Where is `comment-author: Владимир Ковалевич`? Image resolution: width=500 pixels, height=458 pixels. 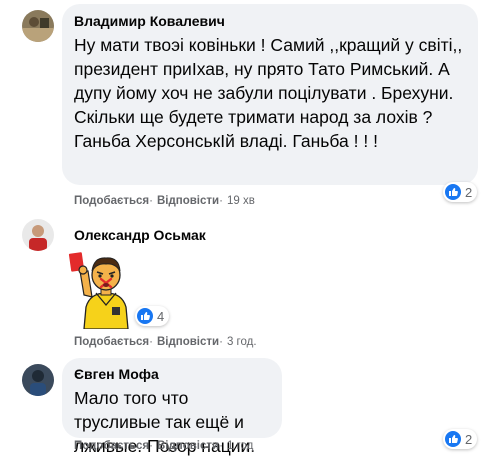 comment-author: Владимир Ковалевич is located at coordinates (270, 21).